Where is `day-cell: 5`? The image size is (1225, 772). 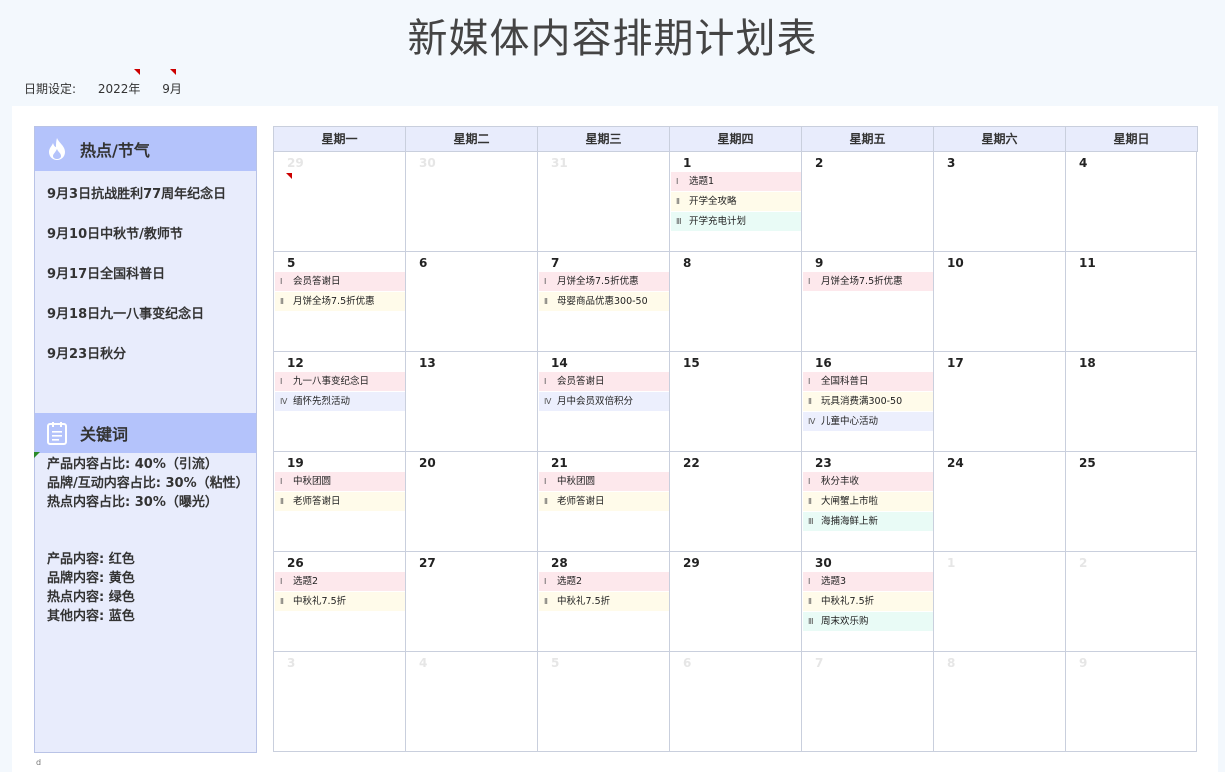 day-cell: 5 is located at coordinates (604, 702).